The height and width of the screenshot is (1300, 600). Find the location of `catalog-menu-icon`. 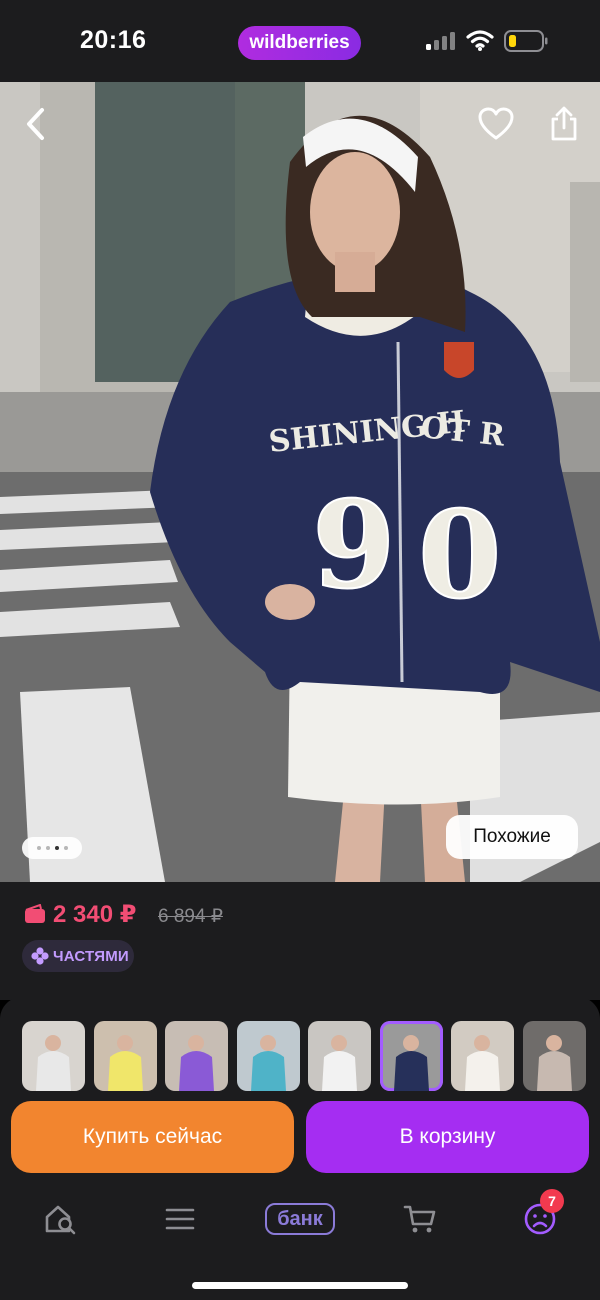

catalog-menu-icon is located at coordinates (180, 1219).